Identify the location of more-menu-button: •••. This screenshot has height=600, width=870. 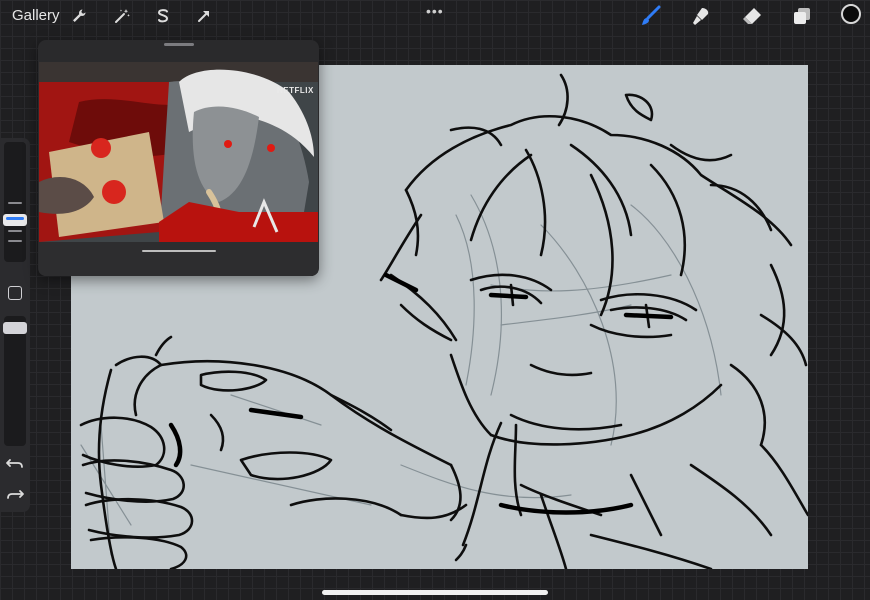
(435, 11).